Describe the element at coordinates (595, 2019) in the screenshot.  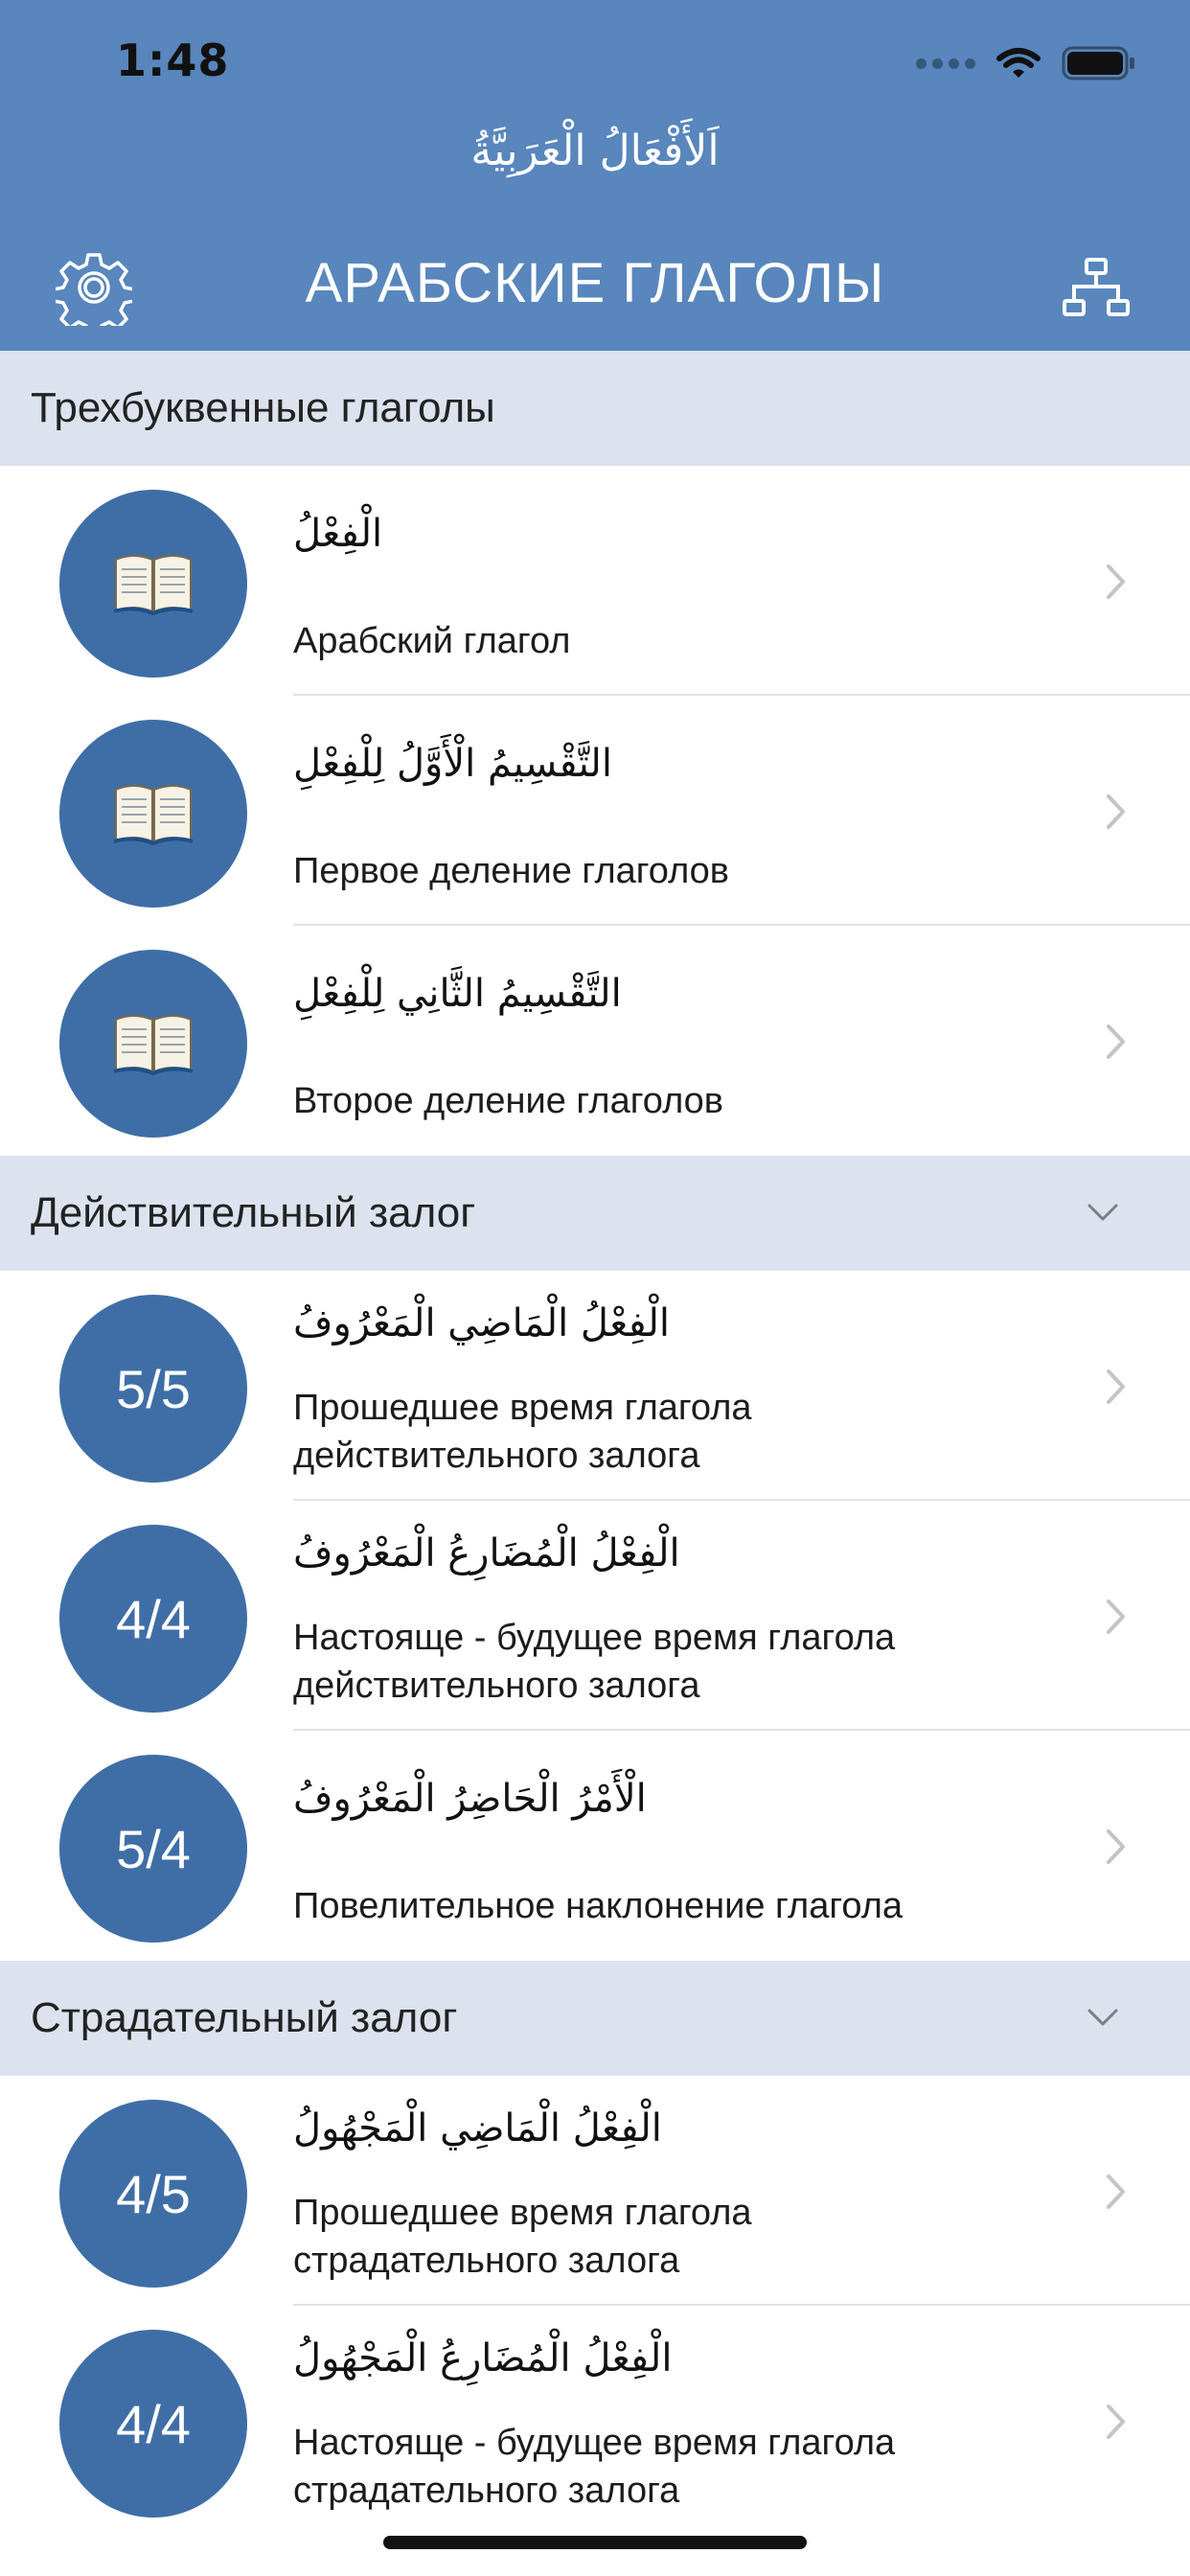
I see `section-header-passive-voice: Страдательный залог` at that location.